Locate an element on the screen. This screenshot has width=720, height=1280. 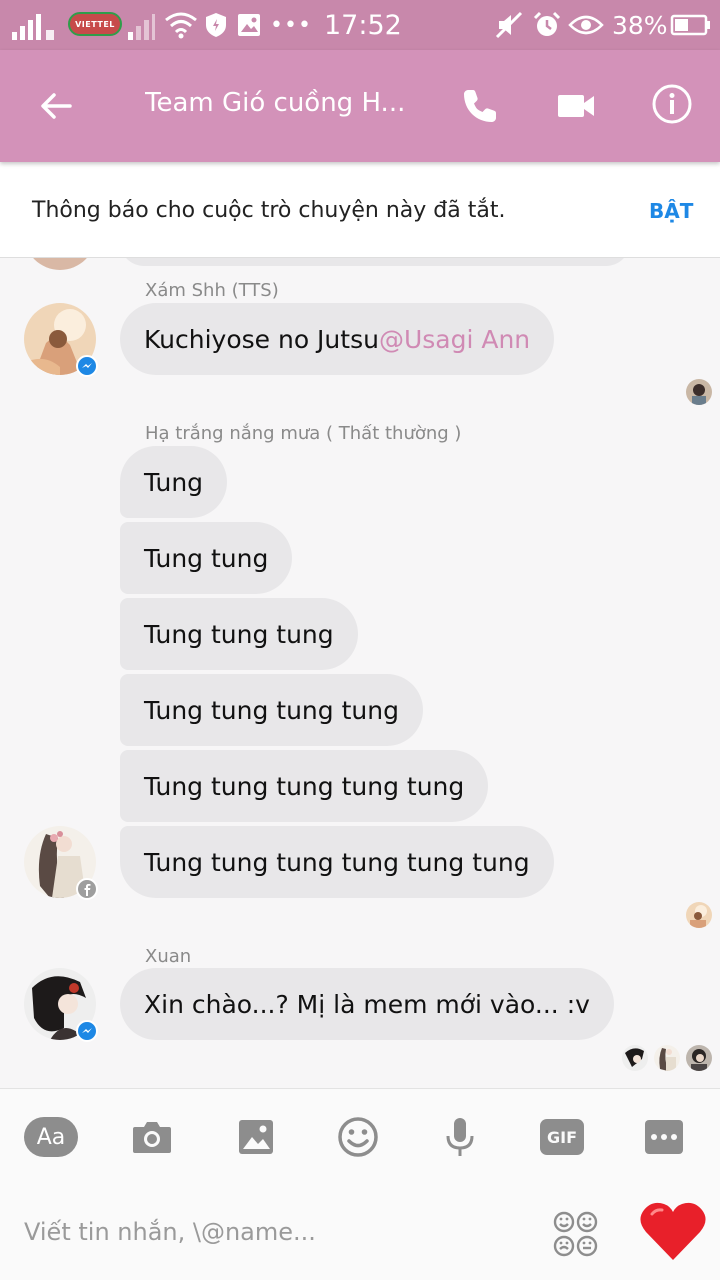
battery-icon is located at coordinates (691, 25).